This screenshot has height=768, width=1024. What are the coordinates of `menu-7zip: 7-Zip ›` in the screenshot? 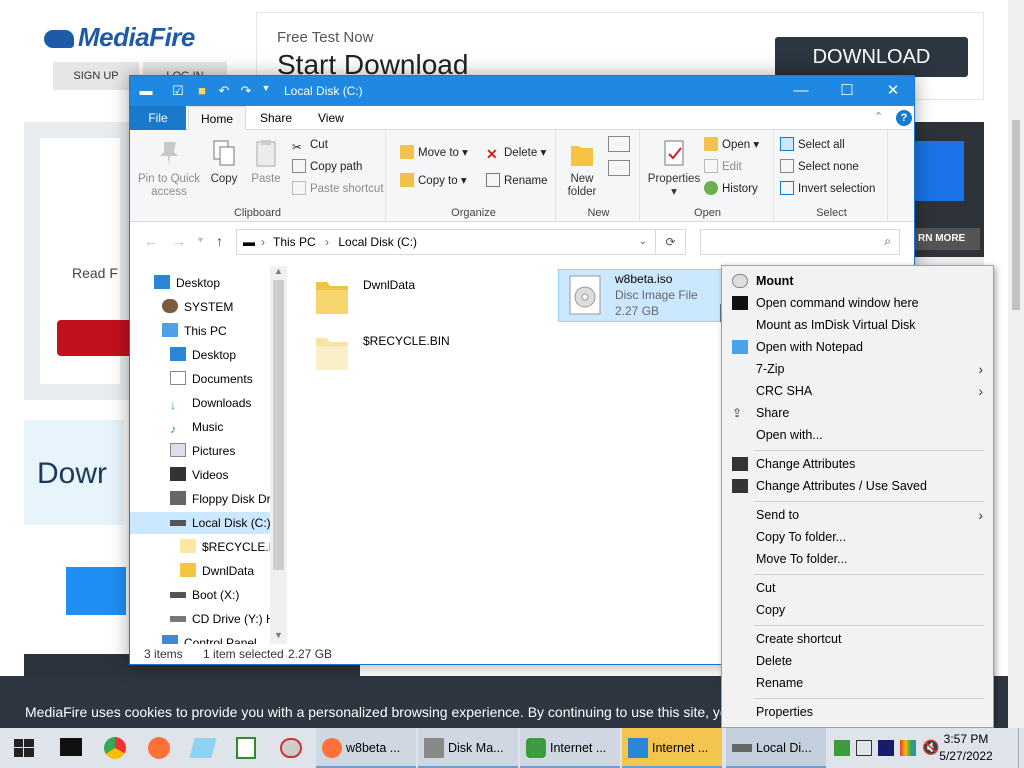 It's located at (857, 369).